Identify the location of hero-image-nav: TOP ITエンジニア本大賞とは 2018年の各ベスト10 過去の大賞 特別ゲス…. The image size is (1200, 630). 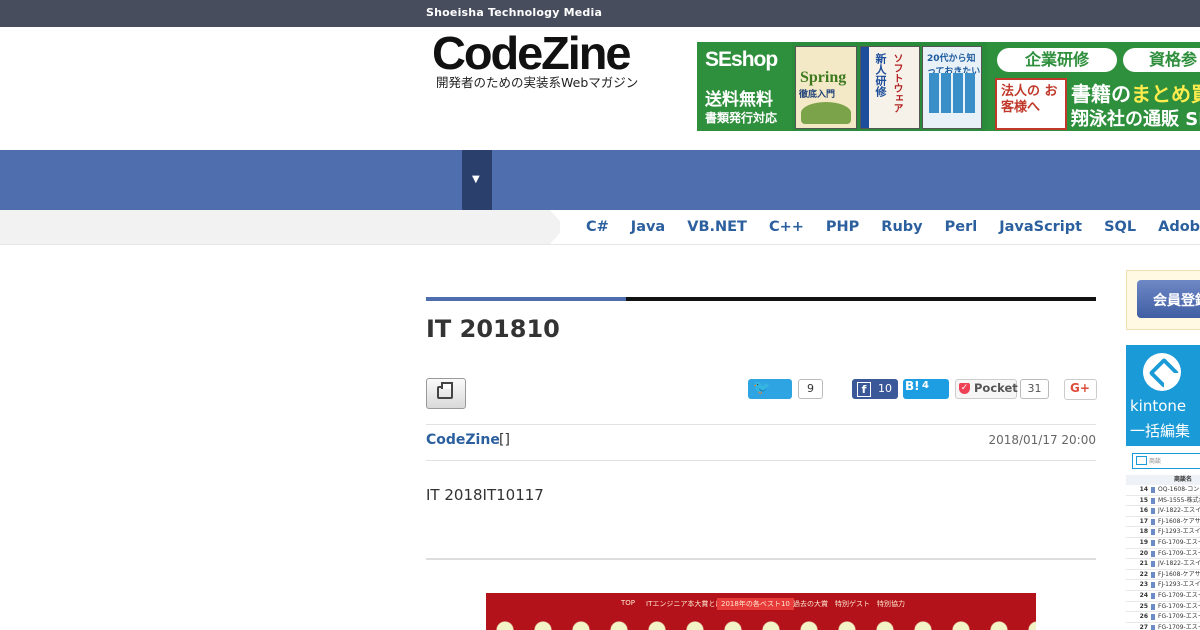
(761, 604).